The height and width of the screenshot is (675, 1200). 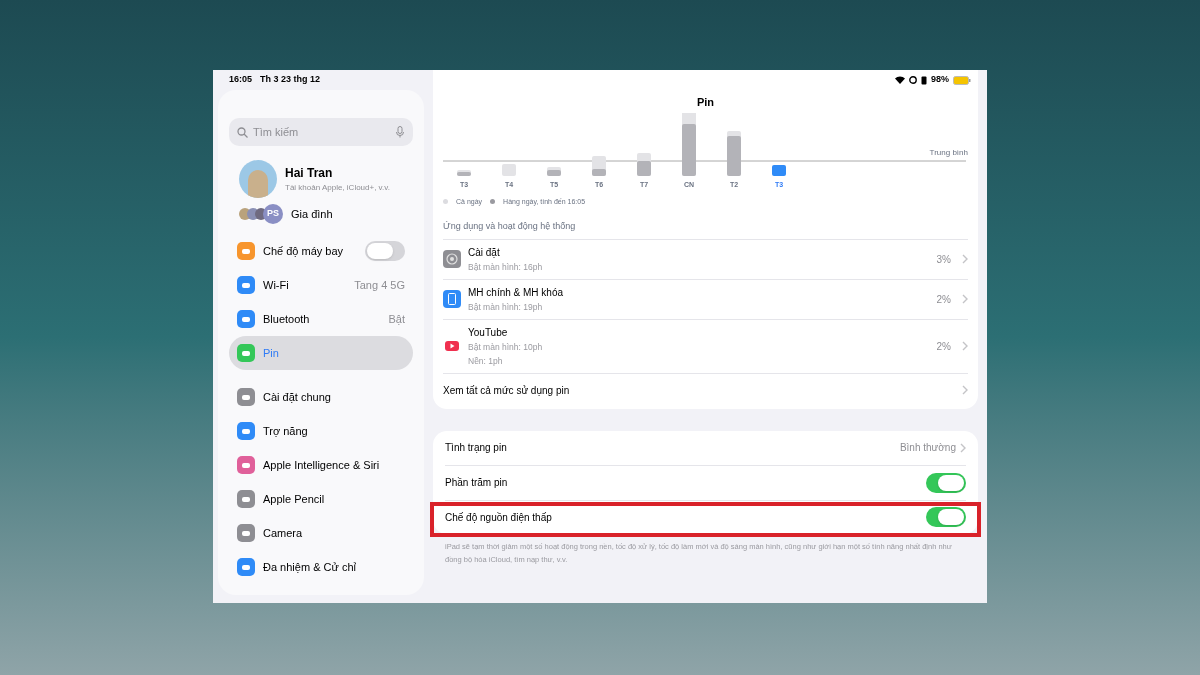 What do you see at coordinates (309, 173) in the screenshot?
I see `account-name: Hai Tran` at bounding box center [309, 173].